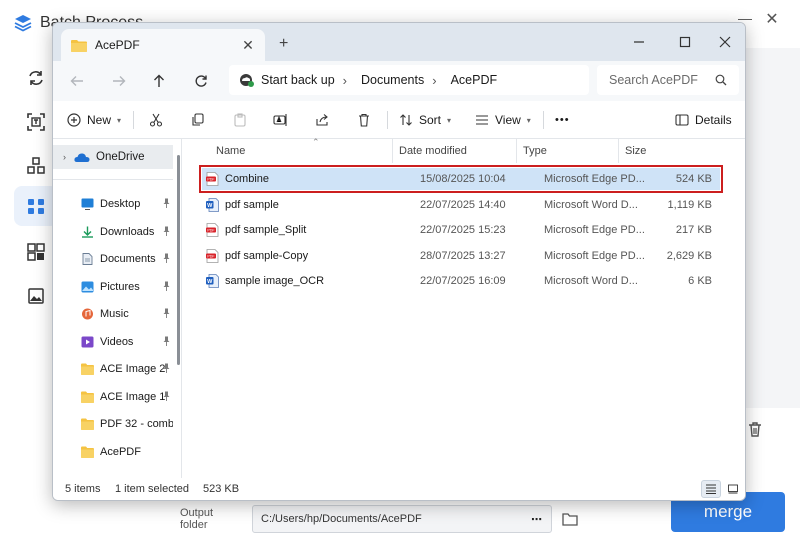 This screenshot has width=800, height=544. I want to click on onedrive-cloud-icon, so click(82, 157).